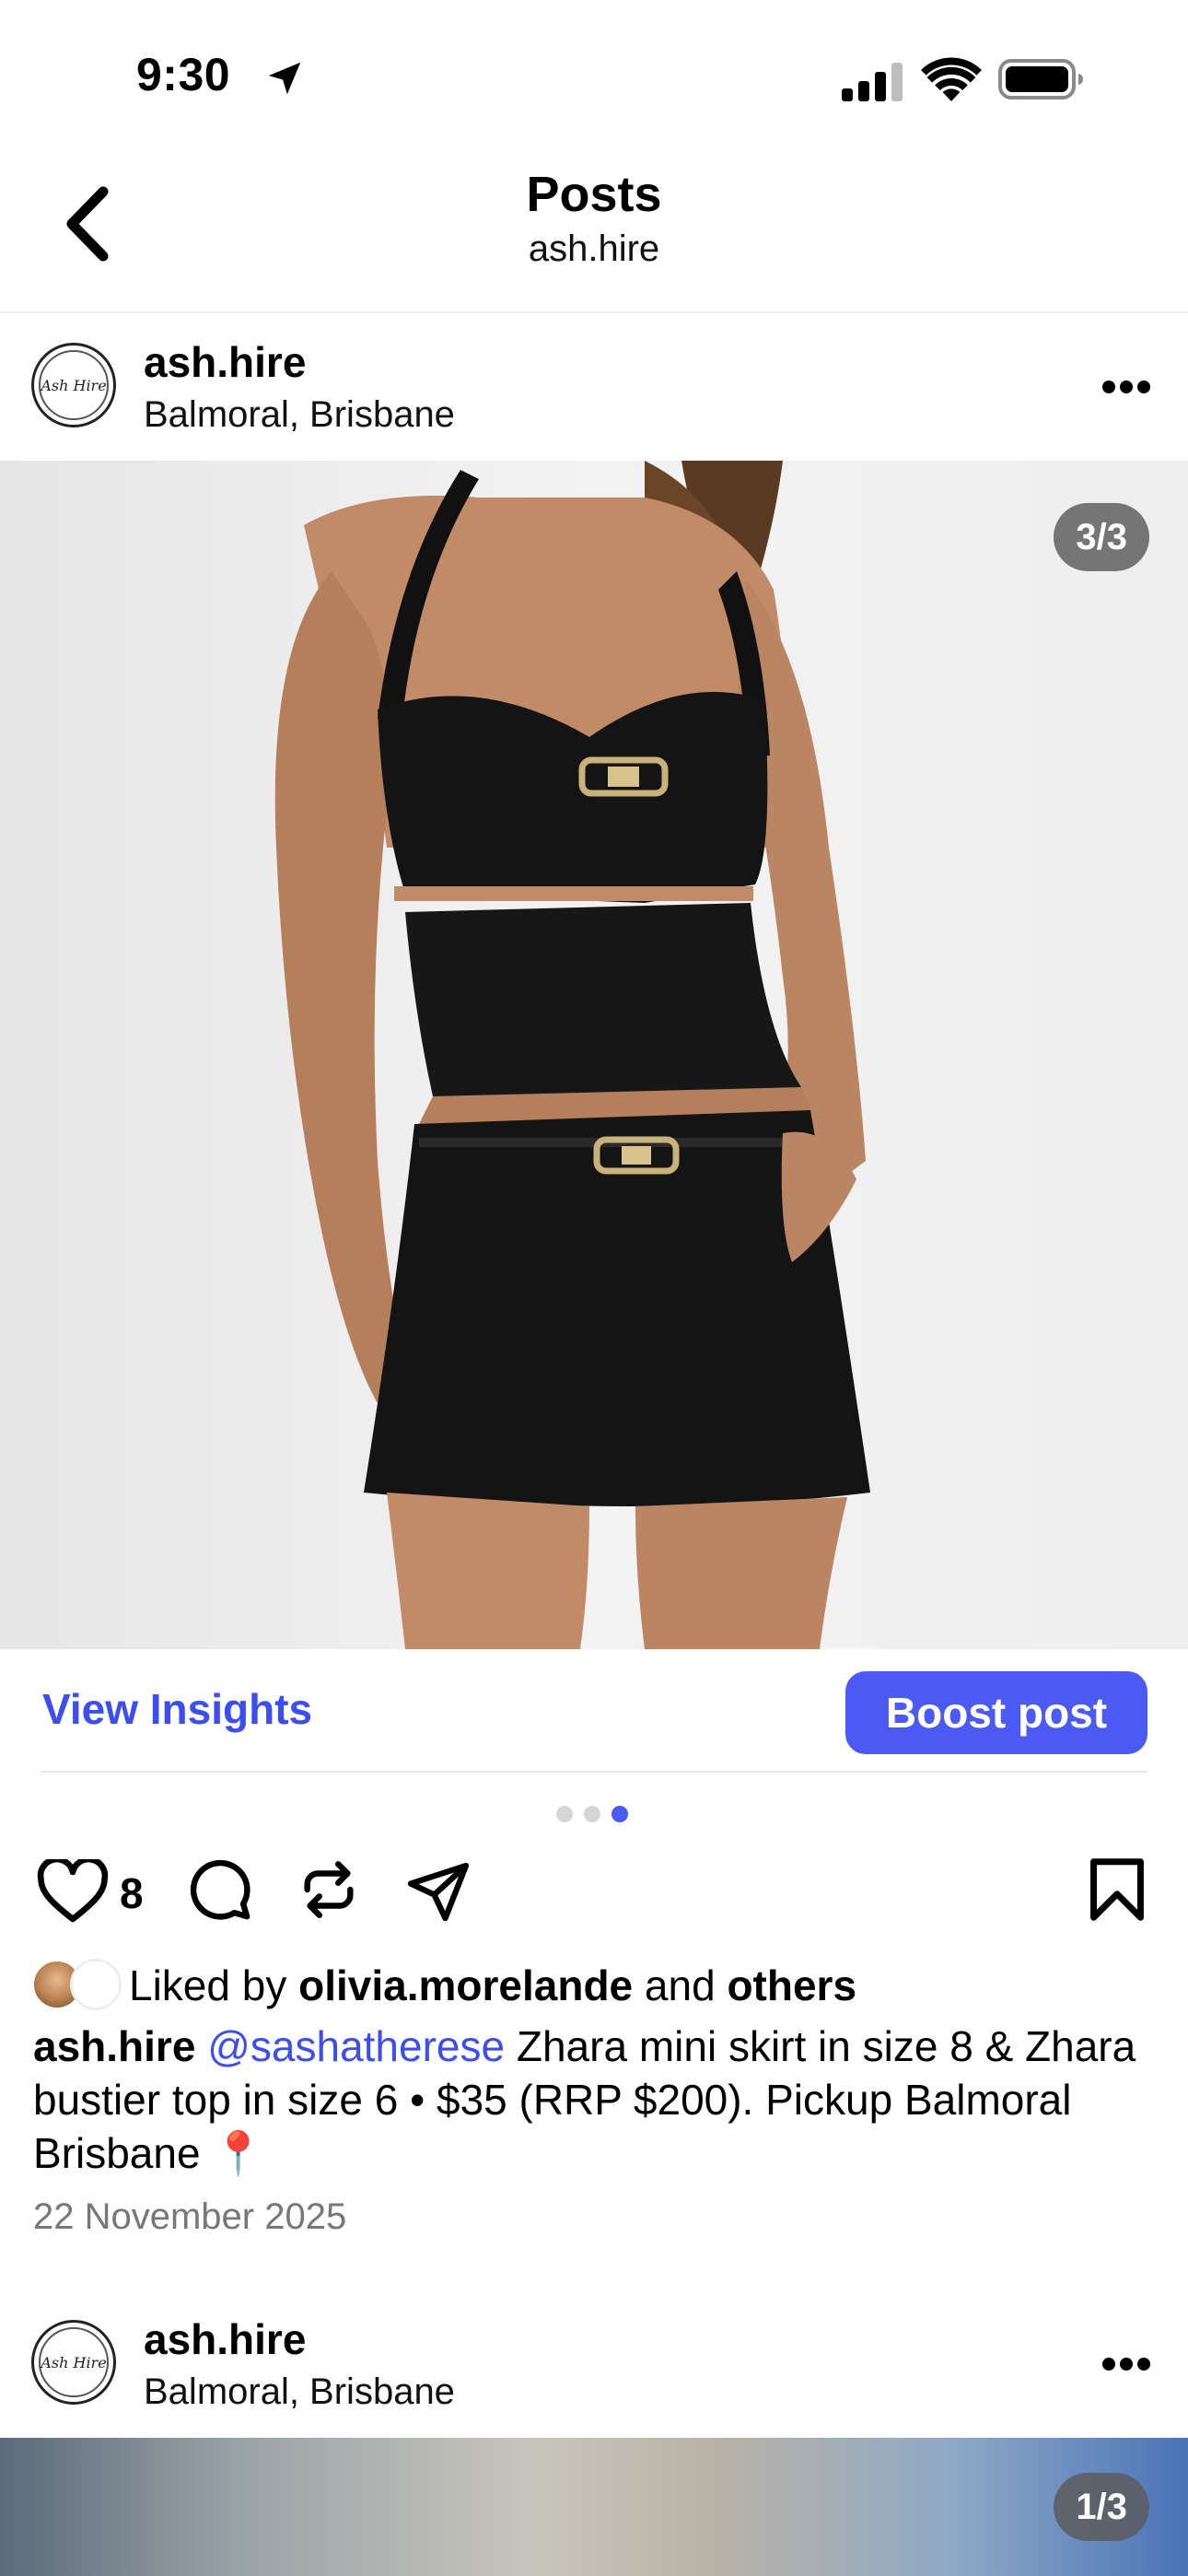 The image size is (1188, 2576). I want to click on carousel-dot-active, so click(620, 1814).